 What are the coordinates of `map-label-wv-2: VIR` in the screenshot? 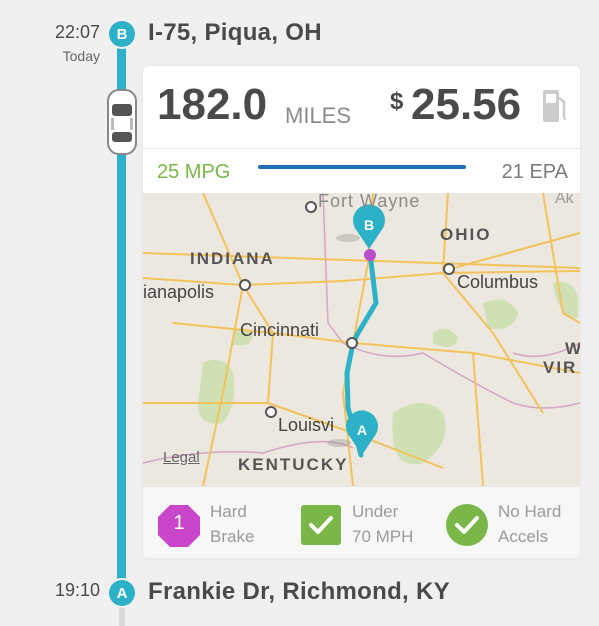 It's located at (560, 367).